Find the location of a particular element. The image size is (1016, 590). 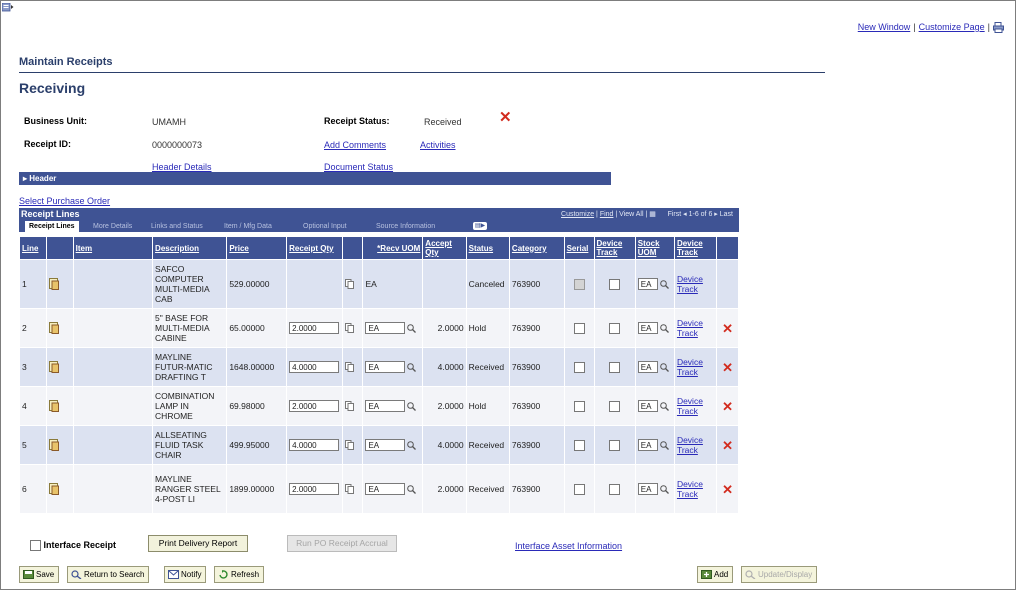

activities-link: Activities is located at coordinates (438, 145).